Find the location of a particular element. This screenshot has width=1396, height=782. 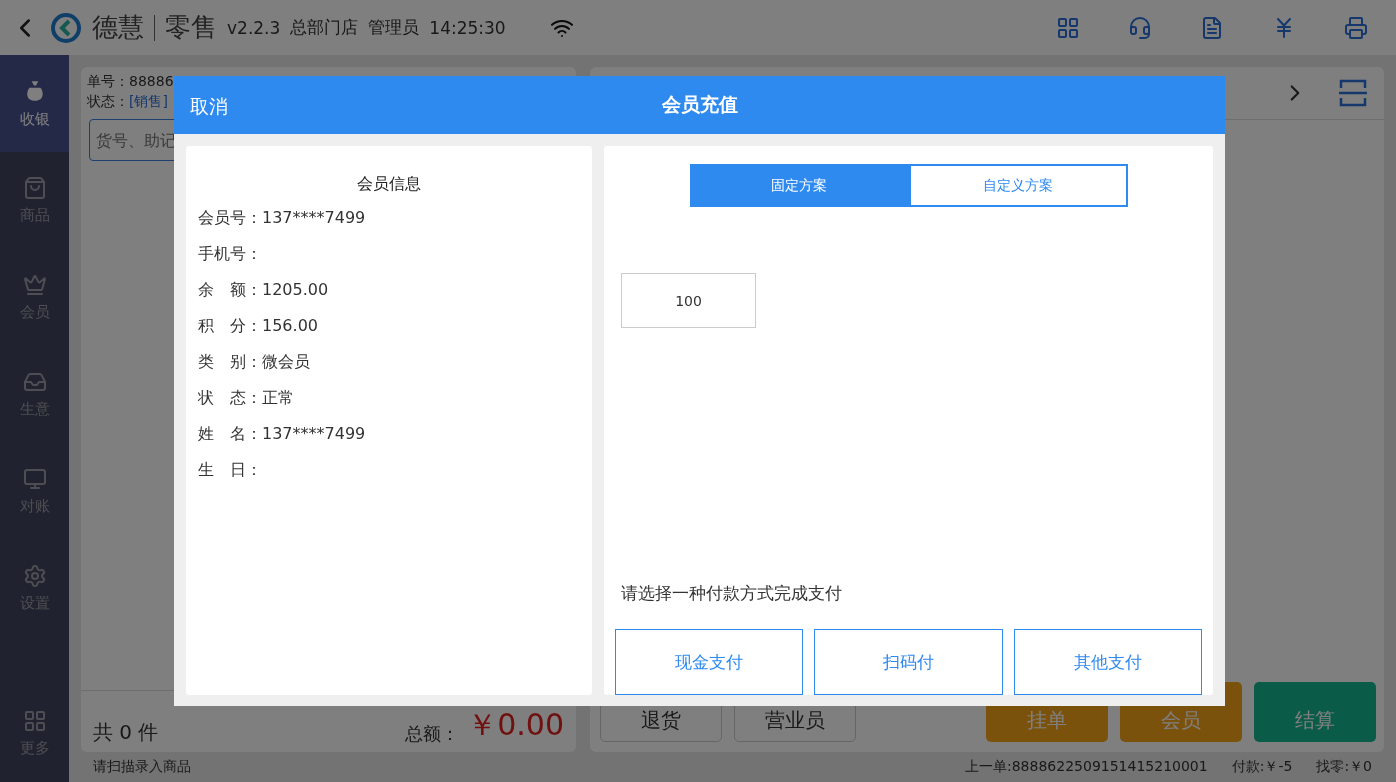

status-hint: 请扫描录入商品 is located at coordinates (142, 767).